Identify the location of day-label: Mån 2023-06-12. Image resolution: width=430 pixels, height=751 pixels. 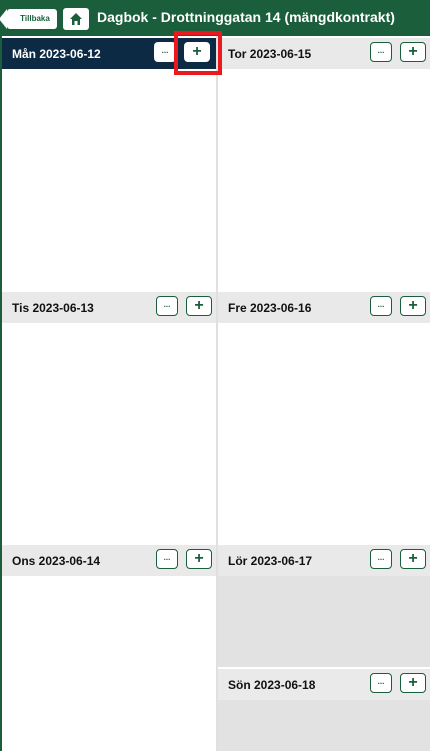
(56, 54).